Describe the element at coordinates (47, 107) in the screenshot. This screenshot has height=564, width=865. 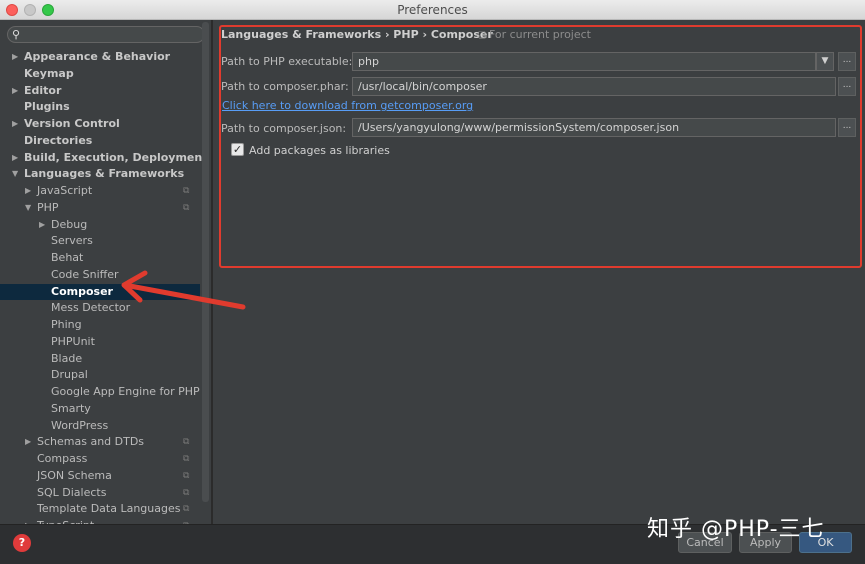
I see `sidebar-item-label: Plugins` at that location.